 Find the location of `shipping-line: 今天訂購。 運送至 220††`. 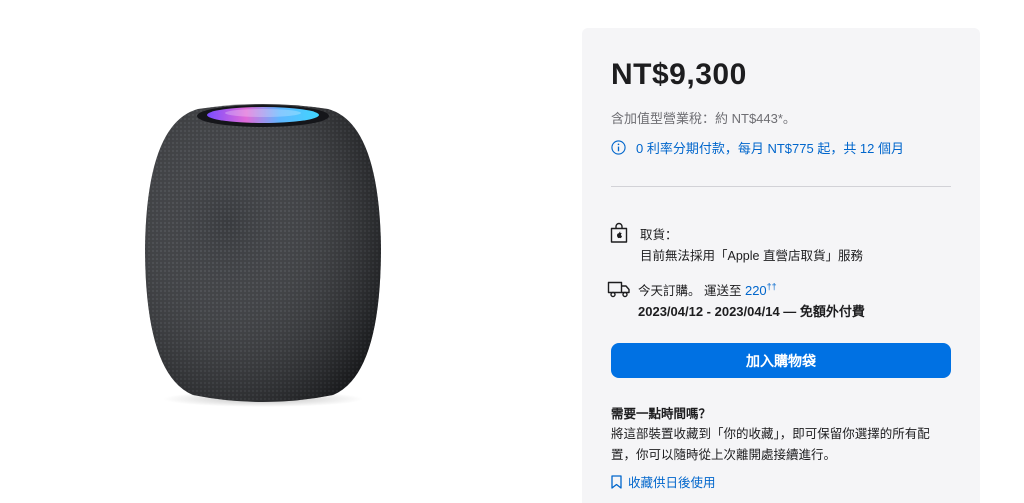

shipping-line: 今天訂購。 運送至 220†† is located at coordinates (707, 289).